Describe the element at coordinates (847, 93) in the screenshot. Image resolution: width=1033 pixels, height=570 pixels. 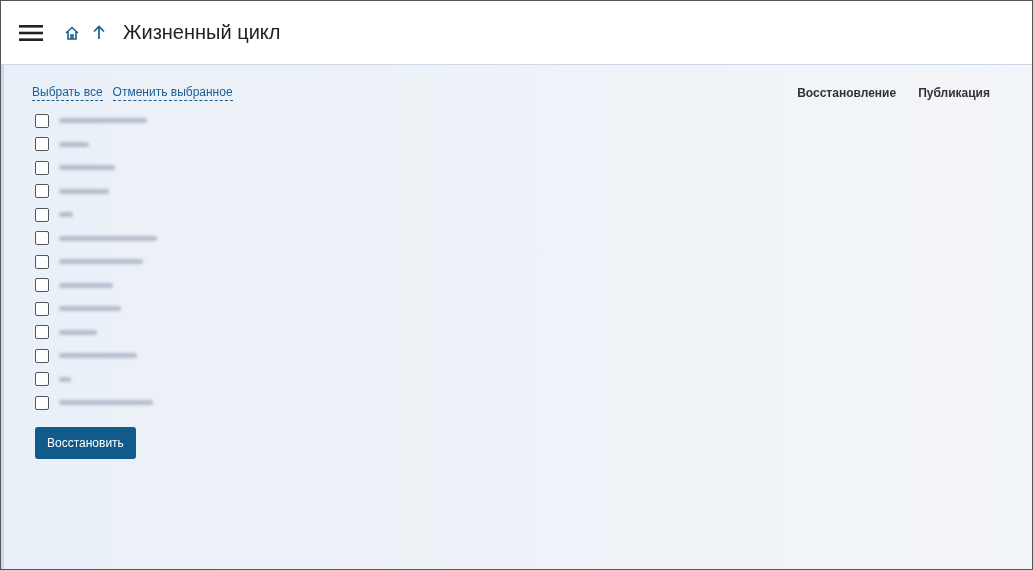
I see `column-header: Восстановление` at that location.